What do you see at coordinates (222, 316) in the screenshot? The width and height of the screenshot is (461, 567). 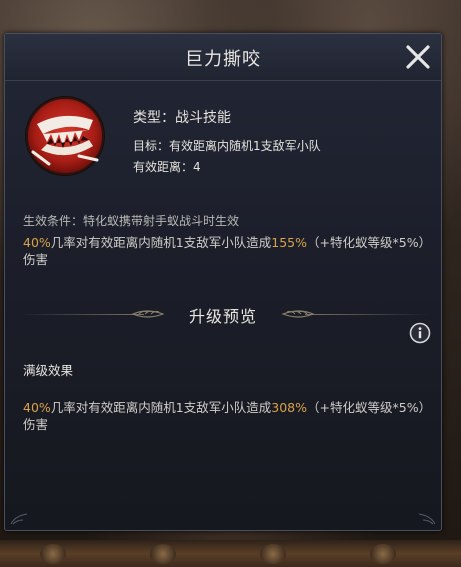 I see `upgrade-preview-title: 升级预览` at bounding box center [222, 316].